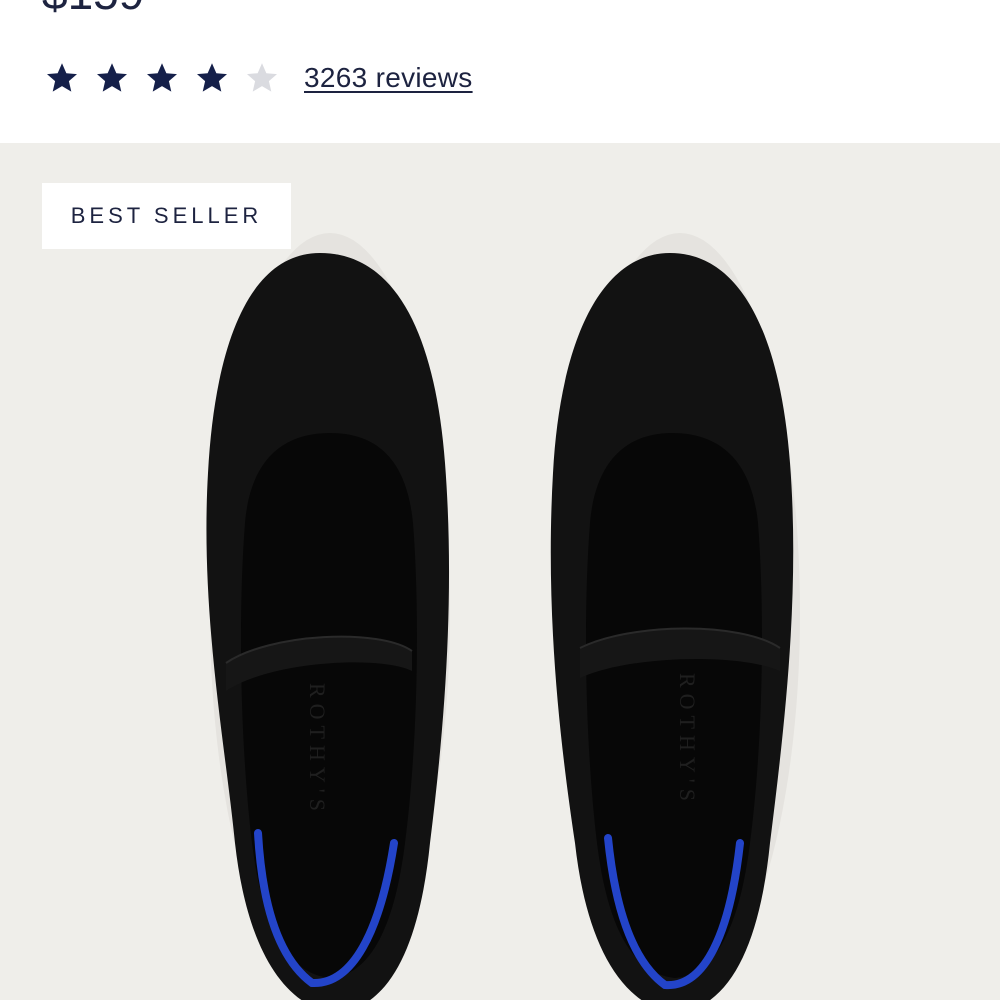 The image size is (1000, 1000). What do you see at coordinates (262, 78) in the screenshot?
I see `star-empty-icon` at bounding box center [262, 78].